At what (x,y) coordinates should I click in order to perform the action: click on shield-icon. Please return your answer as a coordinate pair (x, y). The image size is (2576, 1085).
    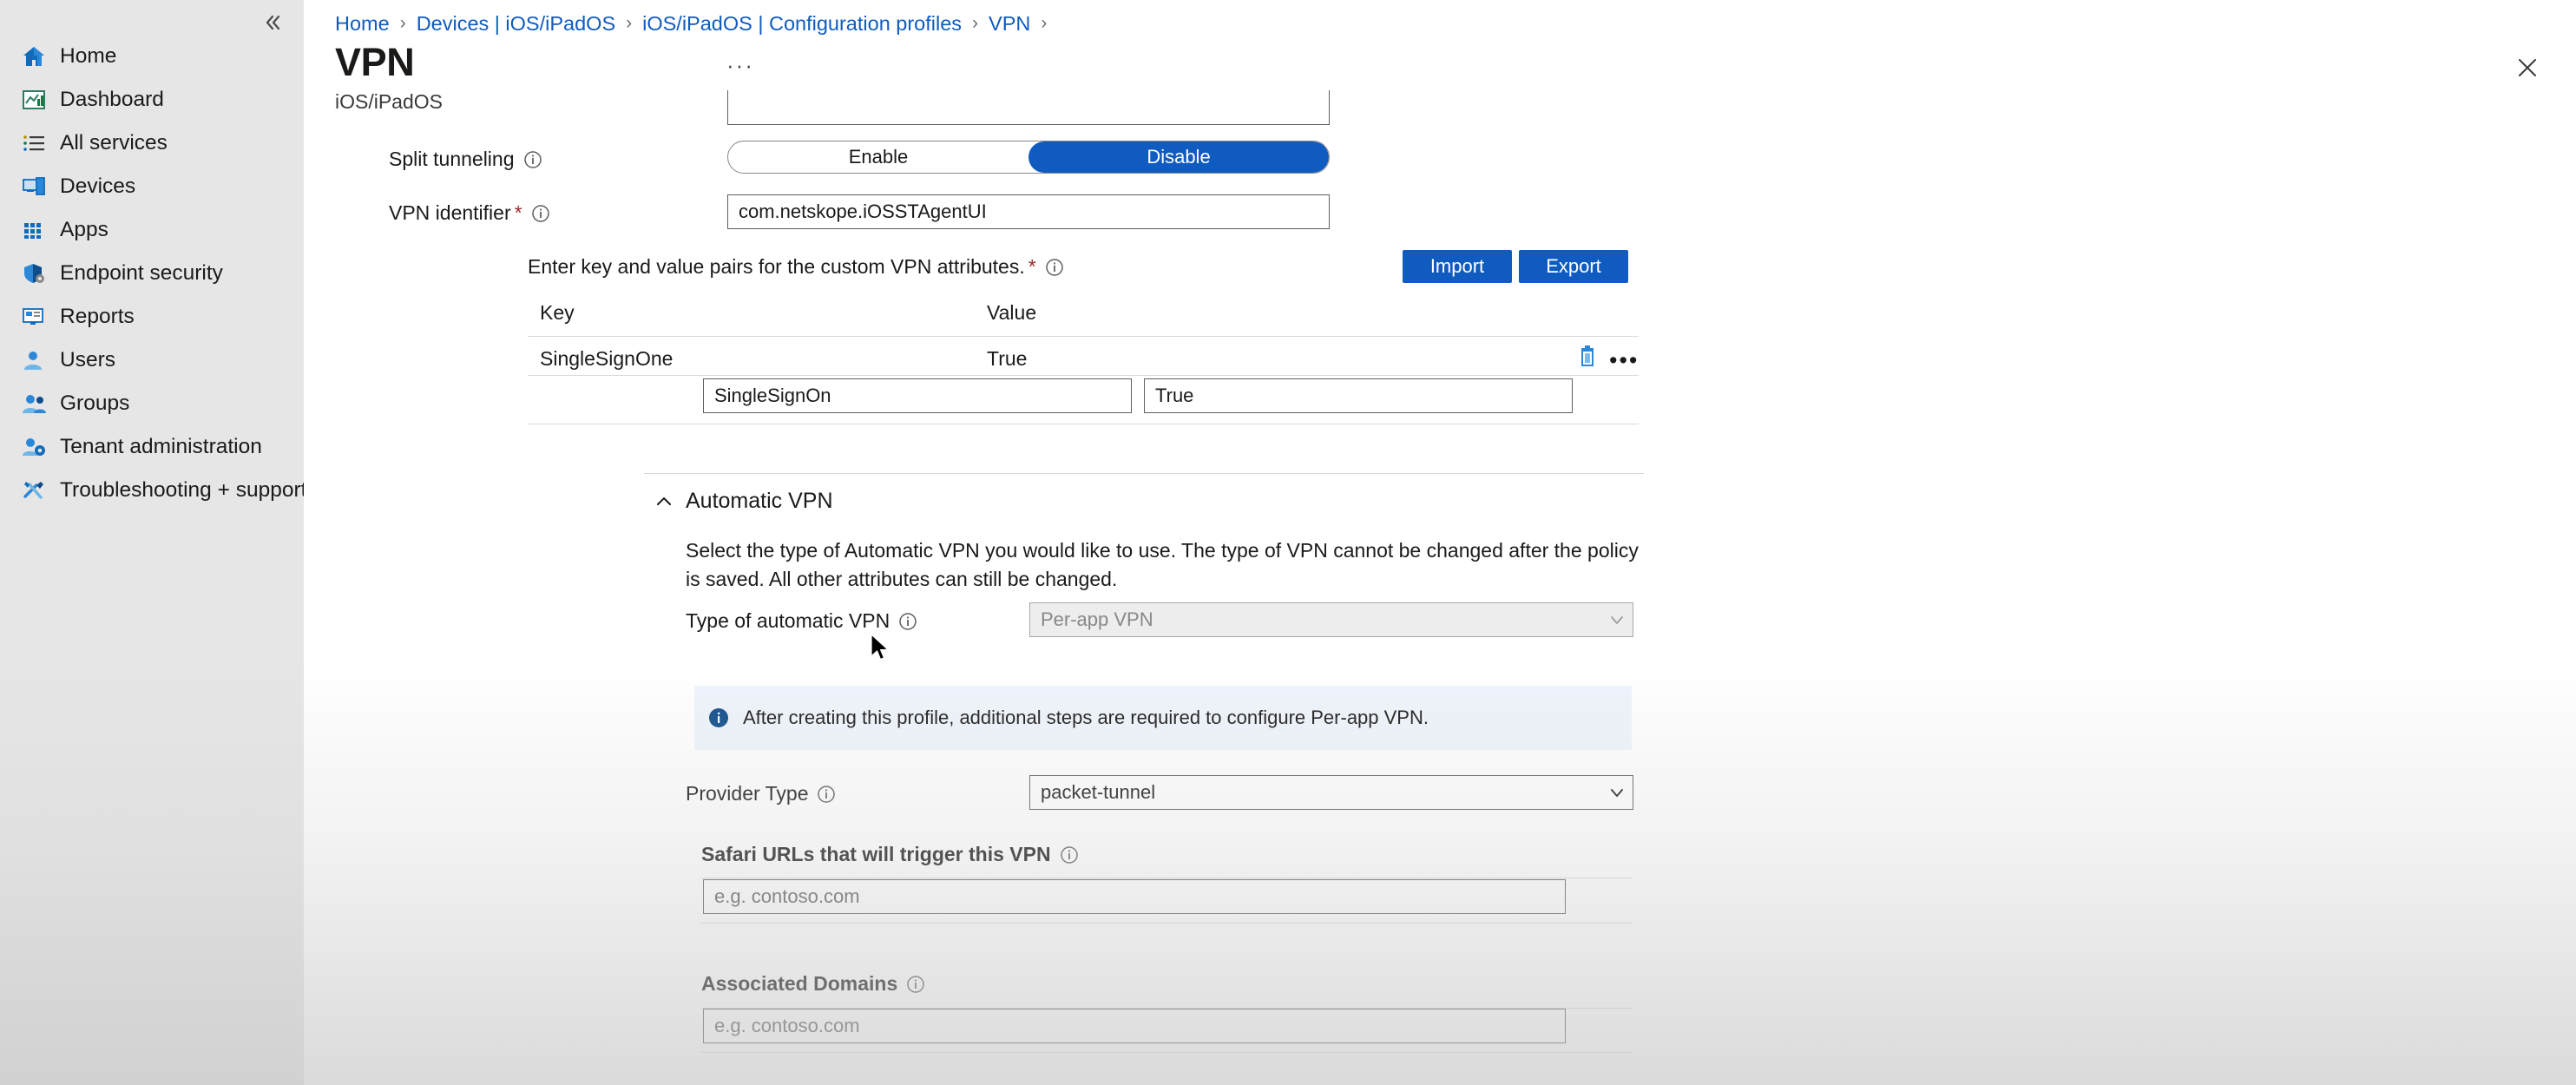
    Looking at the image, I should click on (34, 273).